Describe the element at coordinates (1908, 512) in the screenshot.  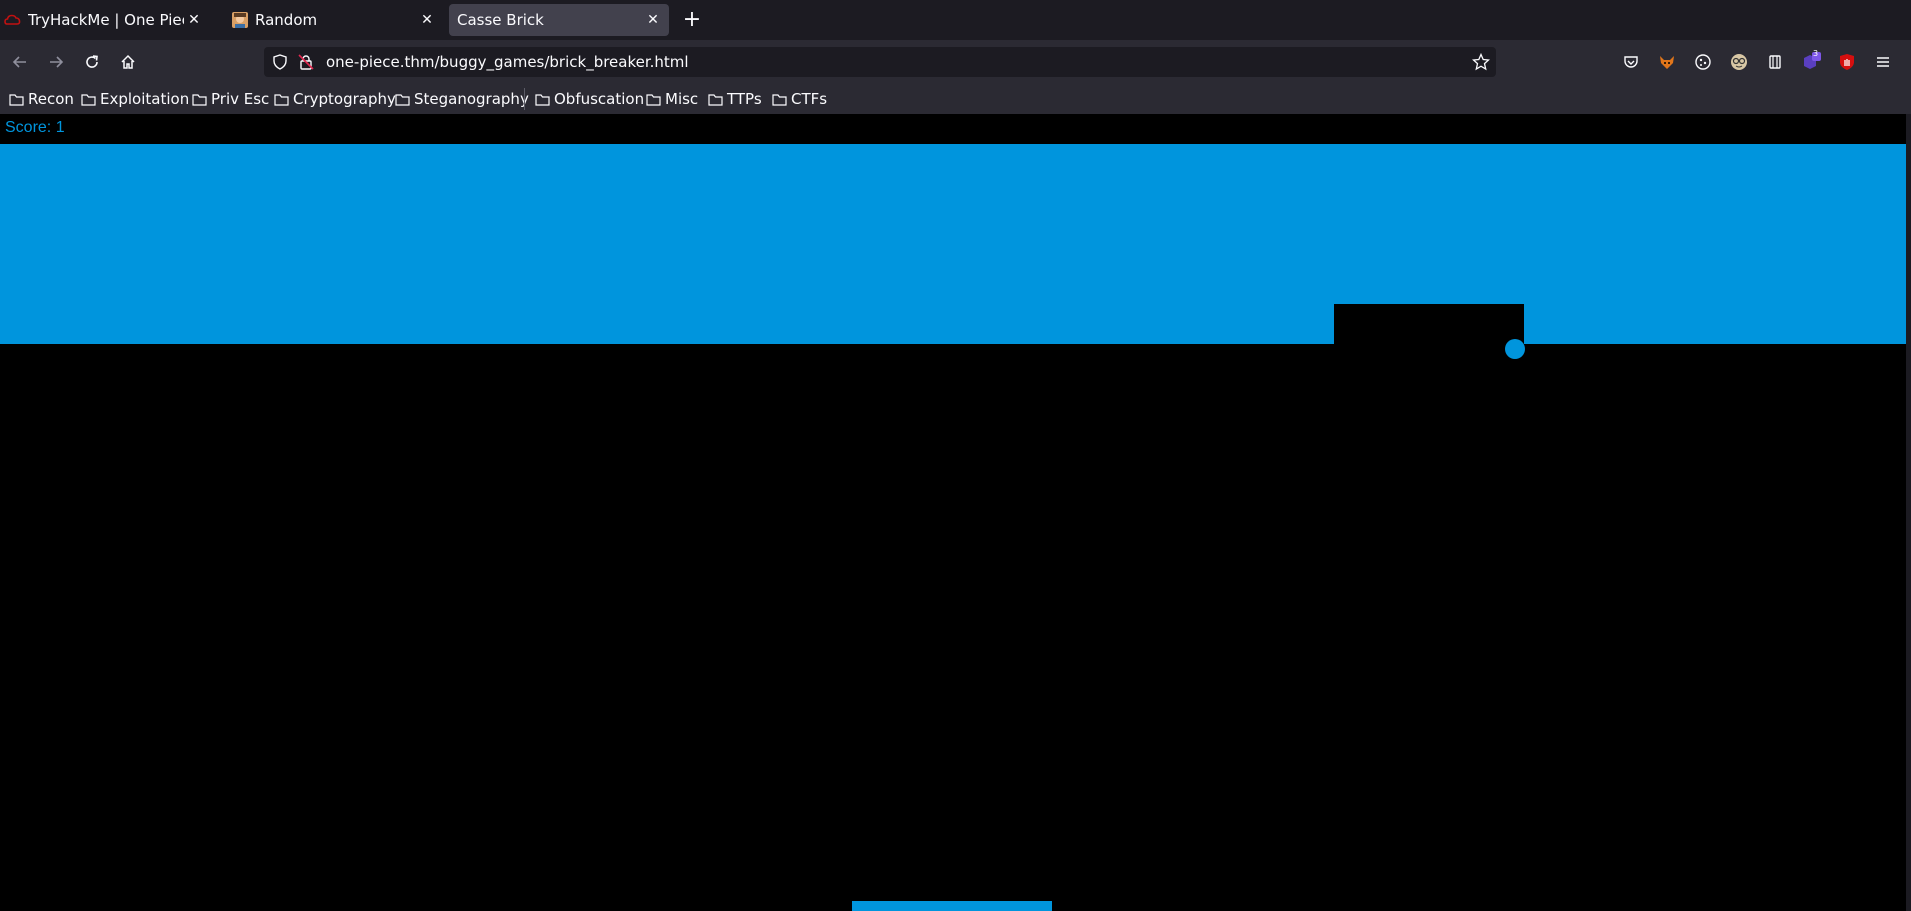
I see `scrollbar` at that location.